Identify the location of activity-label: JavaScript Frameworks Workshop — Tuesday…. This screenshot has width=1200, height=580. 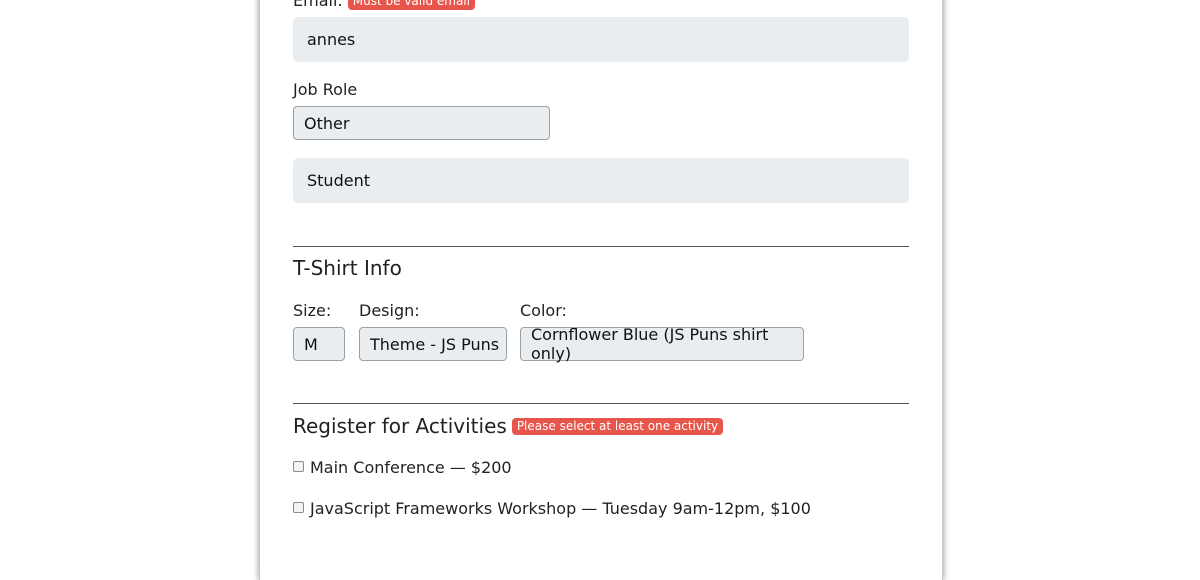
(560, 508).